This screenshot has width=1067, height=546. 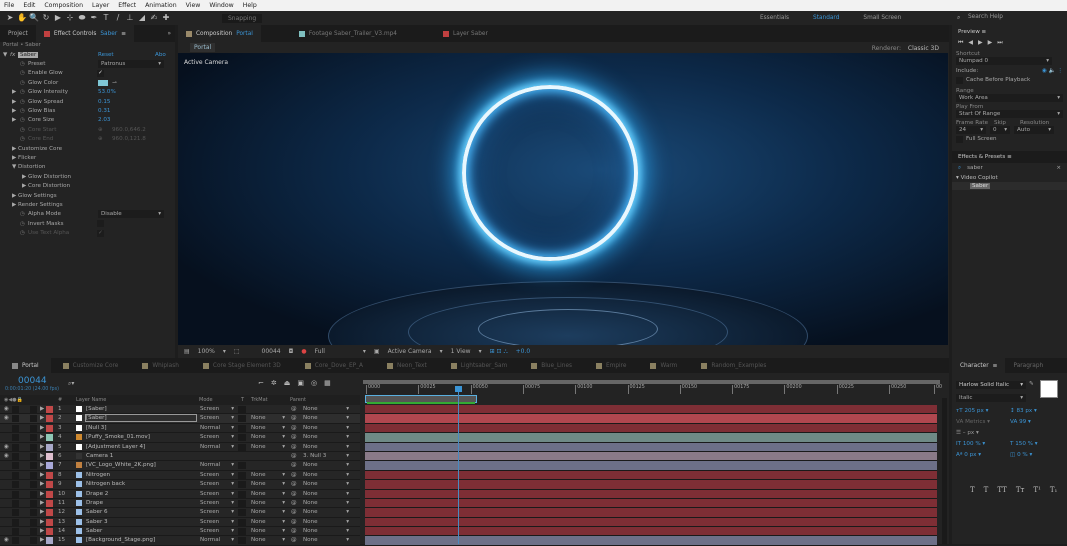 I want to click on layer-row: ◉ ▶ 6 Camera 1 @3. Null 3 ▾, so click(x=180, y=456).